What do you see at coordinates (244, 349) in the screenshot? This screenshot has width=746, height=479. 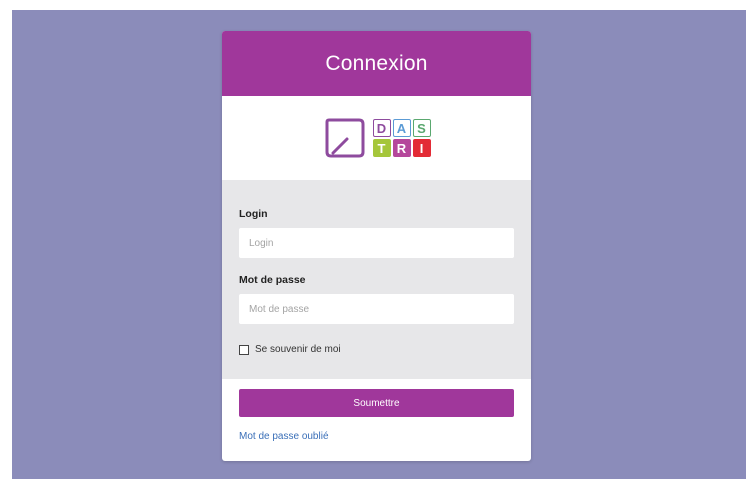 I see `remember-me-checkbox` at bounding box center [244, 349].